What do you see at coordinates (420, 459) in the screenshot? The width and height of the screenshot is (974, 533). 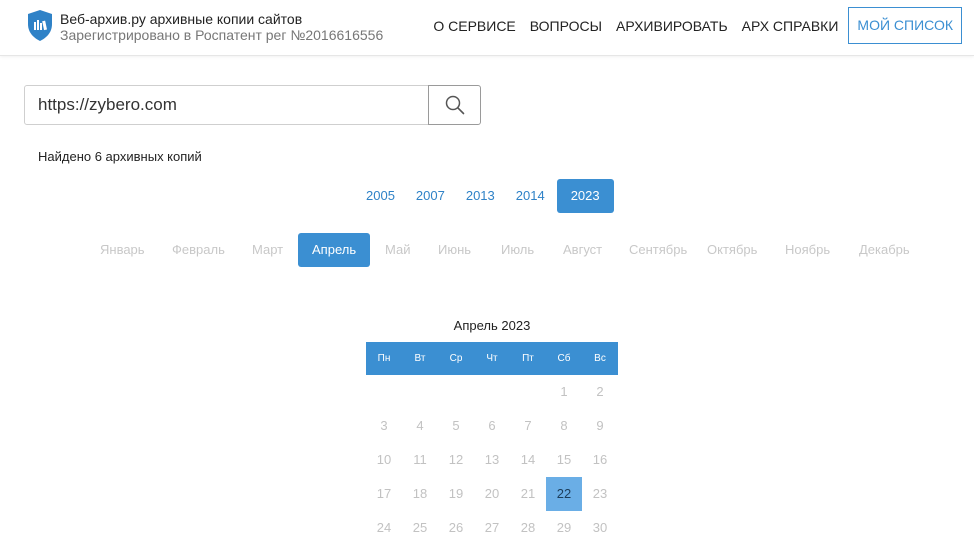 I see `calendar-day: 11` at bounding box center [420, 459].